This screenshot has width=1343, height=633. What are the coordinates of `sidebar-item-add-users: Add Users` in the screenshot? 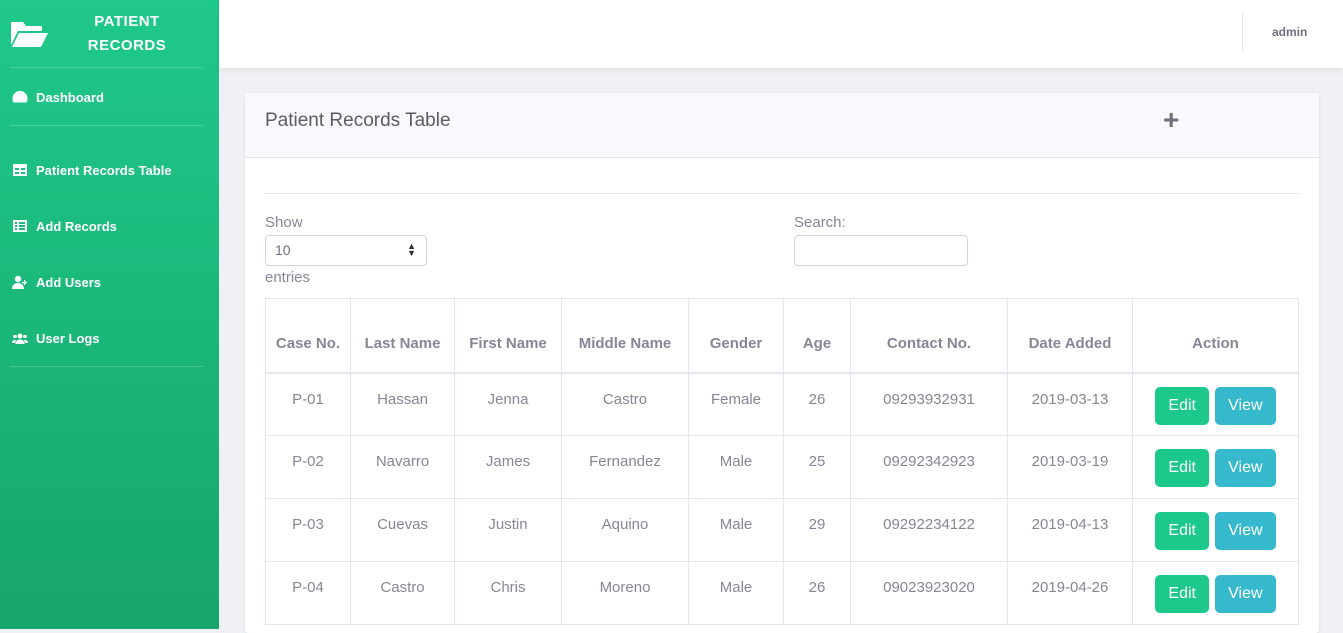 It's located at (50, 282).